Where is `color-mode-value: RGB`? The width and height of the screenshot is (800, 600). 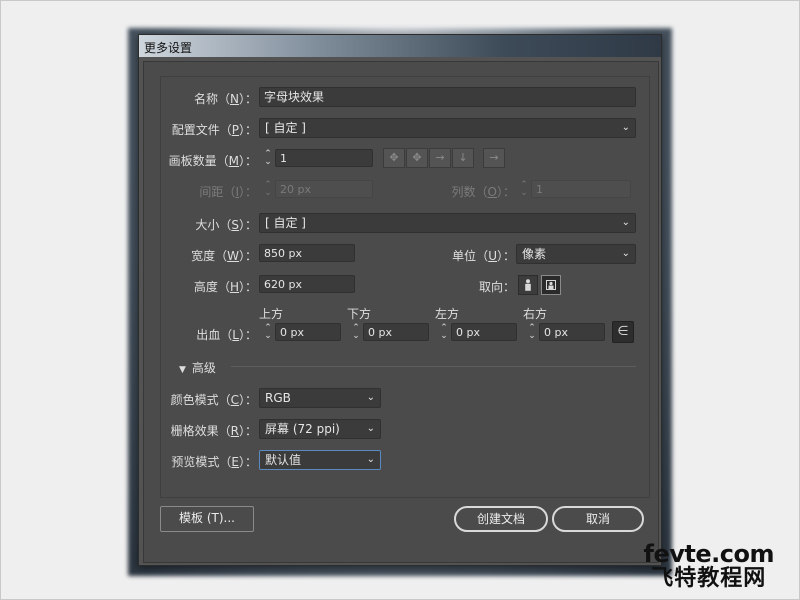 color-mode-value: RGB is located at coordinates (278, 398).